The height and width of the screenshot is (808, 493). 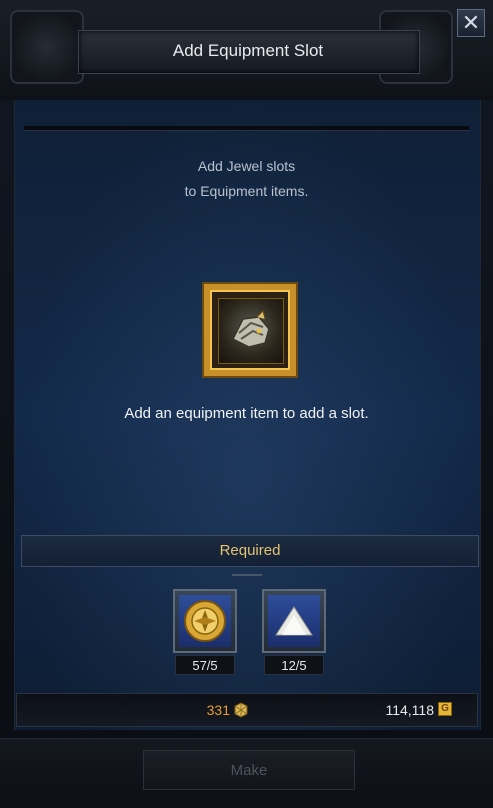 I want to click on gold-amount: 114,118, so click(x=409, y=710).